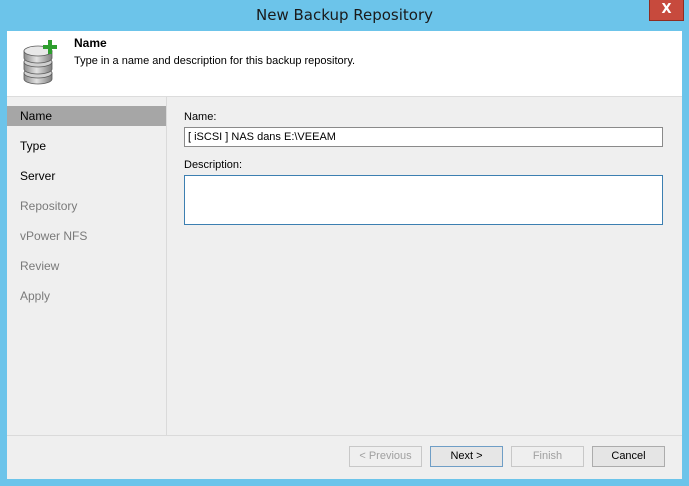 This screenshot has height=486, width=689. What do you see at coordinates (547, 456) in the screenshot?
I see `finish-button: Finish` at bounding box center [547, 456].